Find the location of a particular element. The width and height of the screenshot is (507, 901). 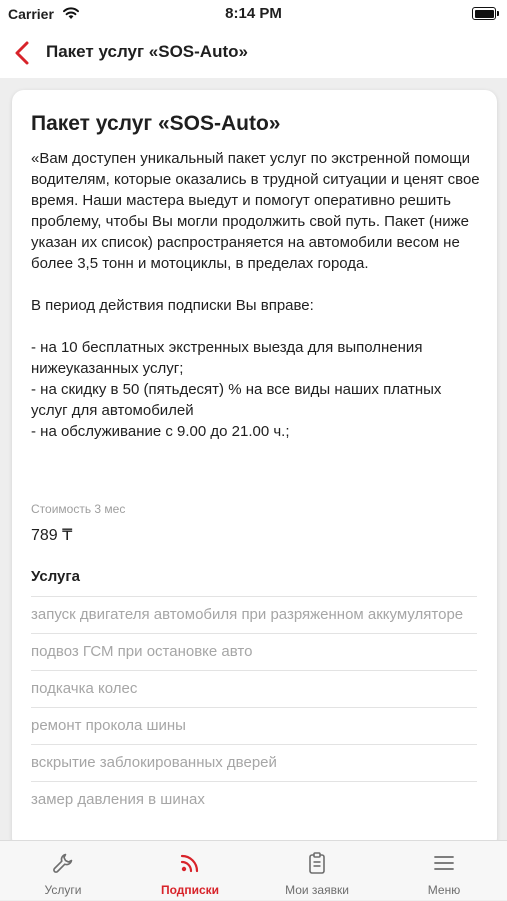

package-title: Пакет услуг «SOS-Auto» is located at coordinates (156, 123).